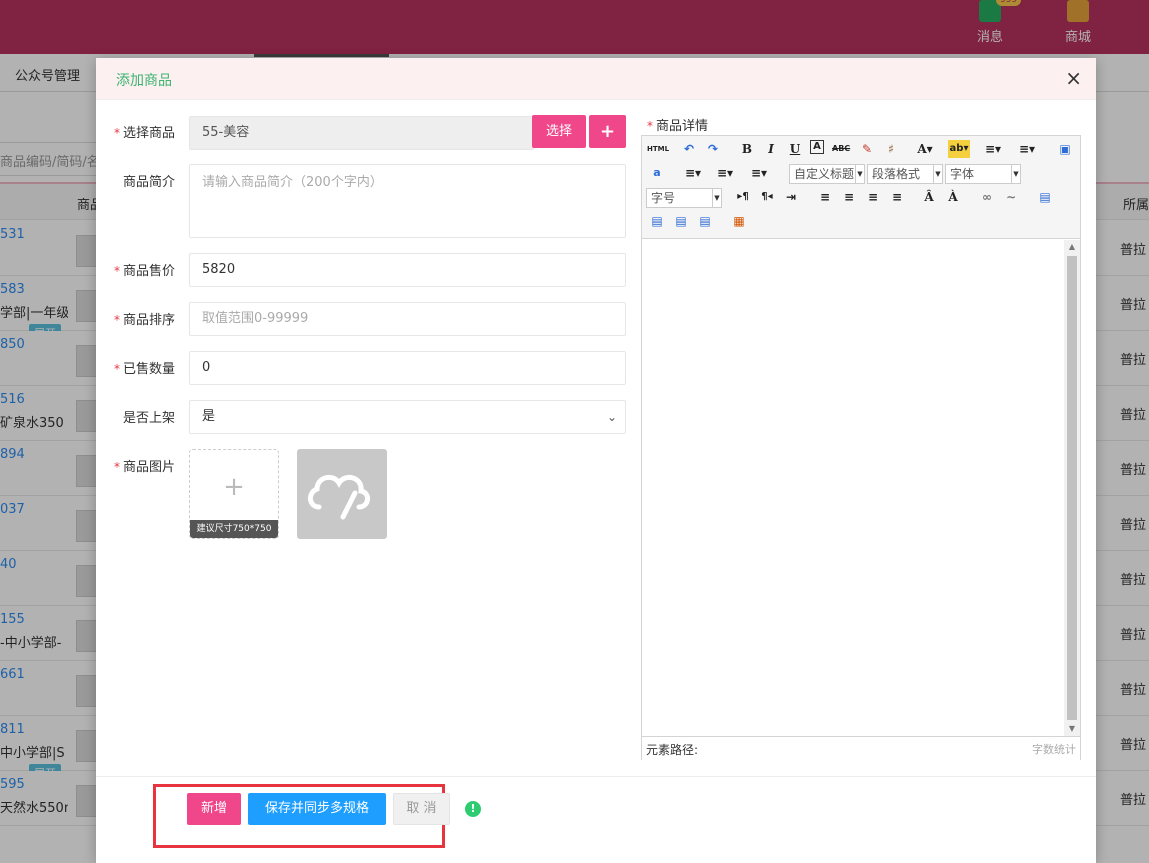 The height and width of the screenshot is (863, 1149). I want to click on cancel-button: 取 消, so click(421, 809).